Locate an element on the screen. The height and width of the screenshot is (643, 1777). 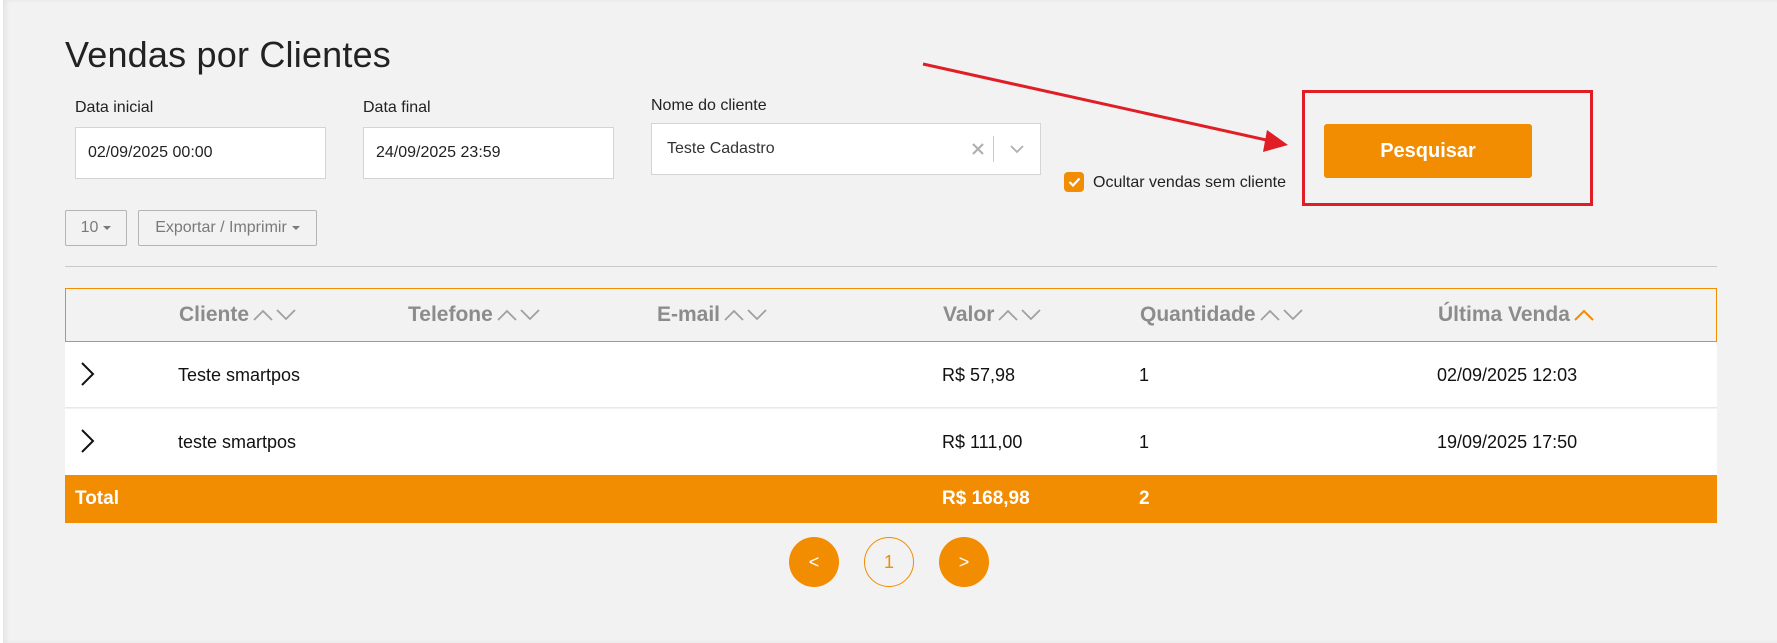
column-header-cliente: Cliente is located at coordinates (238, 315).